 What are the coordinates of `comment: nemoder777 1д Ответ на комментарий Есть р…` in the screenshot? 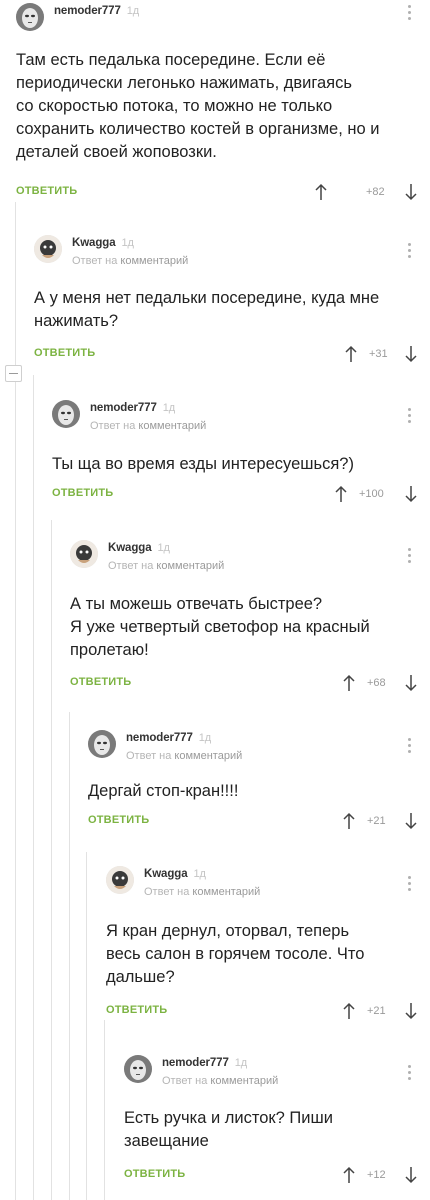 It's located at (277, 1125).